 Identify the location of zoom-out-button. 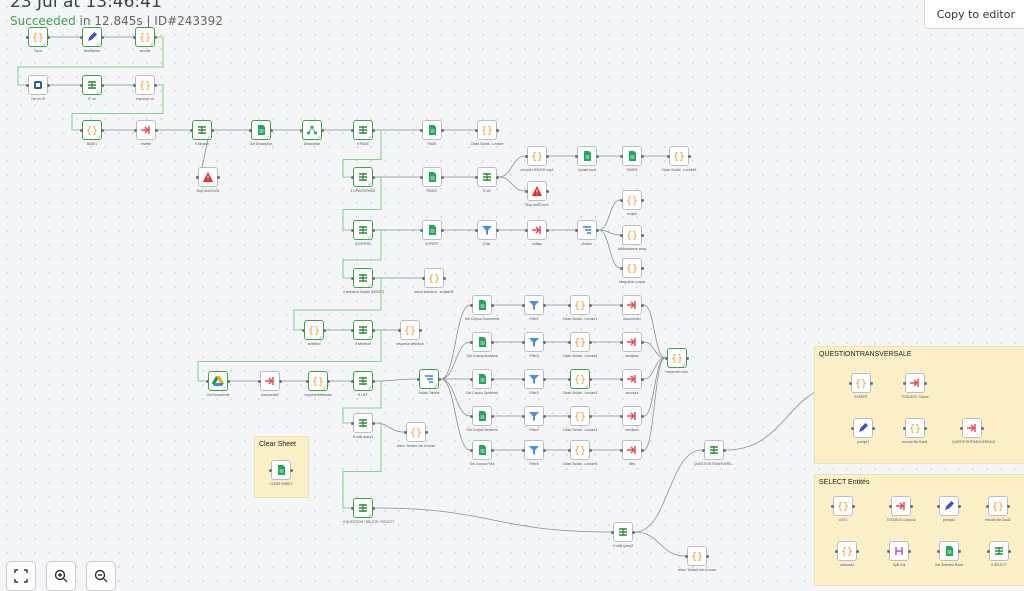
(101, 576).